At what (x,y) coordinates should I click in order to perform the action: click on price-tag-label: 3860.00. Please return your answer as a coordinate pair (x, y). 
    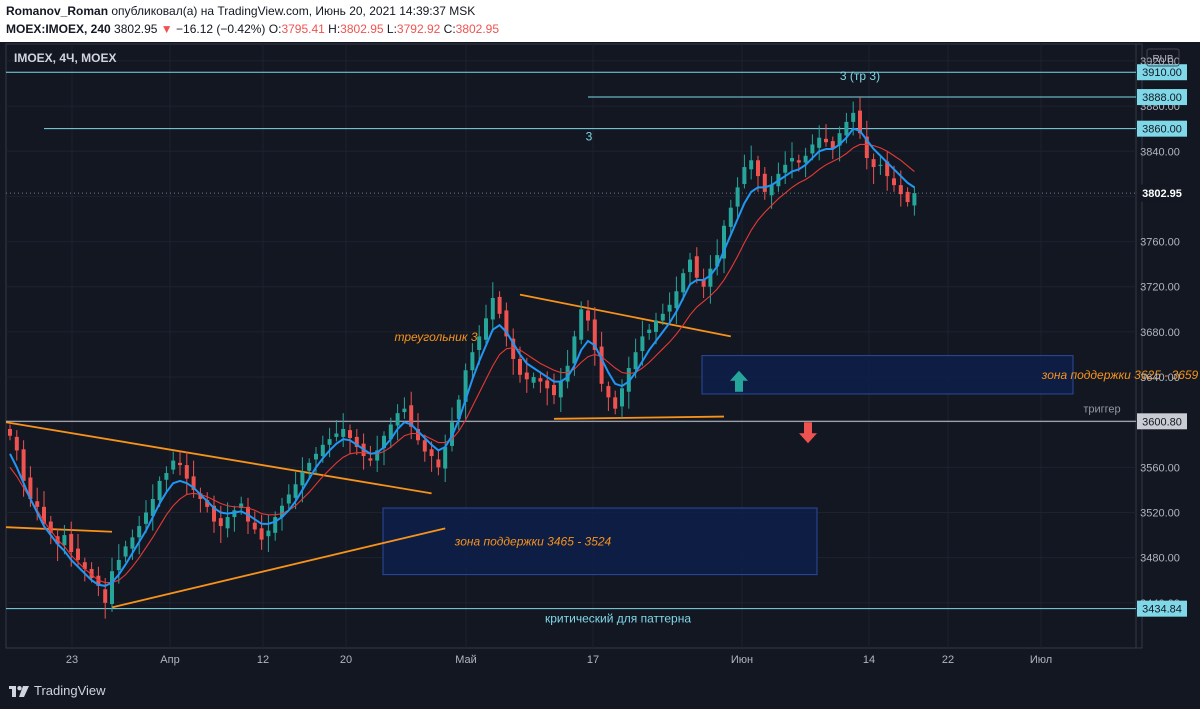
    Looking at the image, I should click on (1162, 130).